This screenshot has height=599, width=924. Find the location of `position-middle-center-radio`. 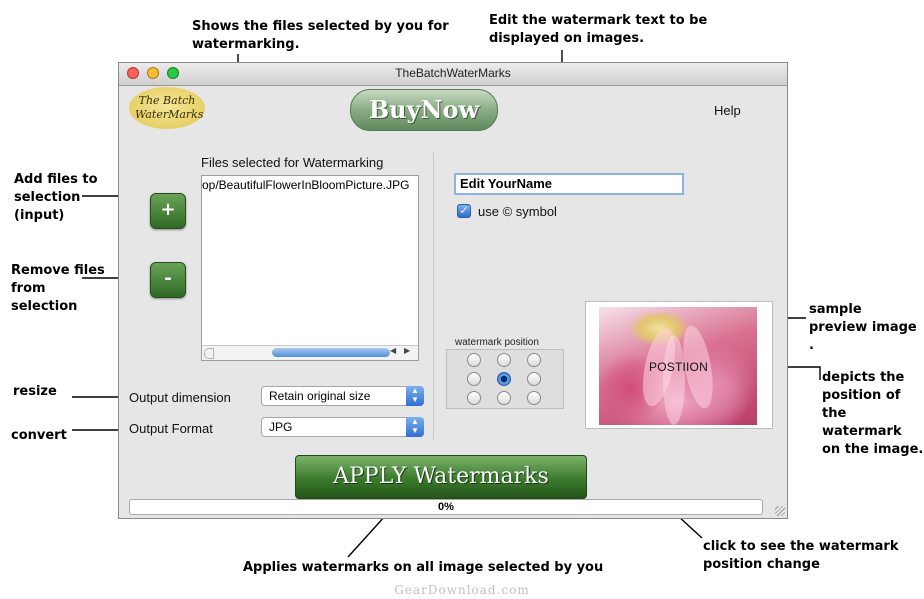

position-middle-center-radio is located at coordinates (504, 379).